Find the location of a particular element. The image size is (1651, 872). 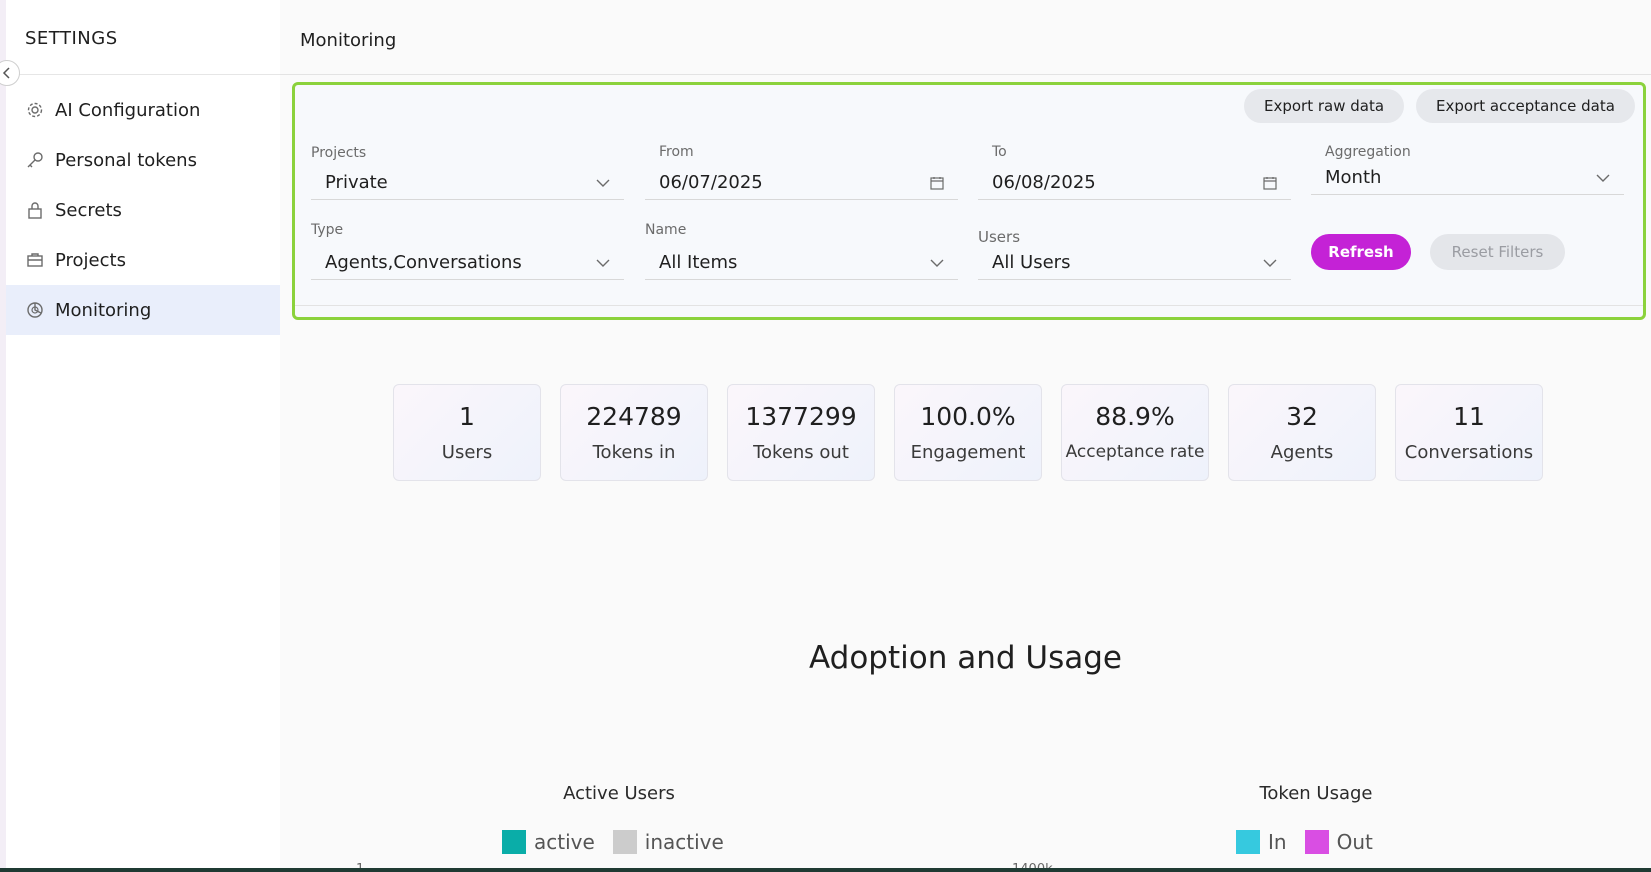

legend-label: inactive is located at coordinates (684, 842).